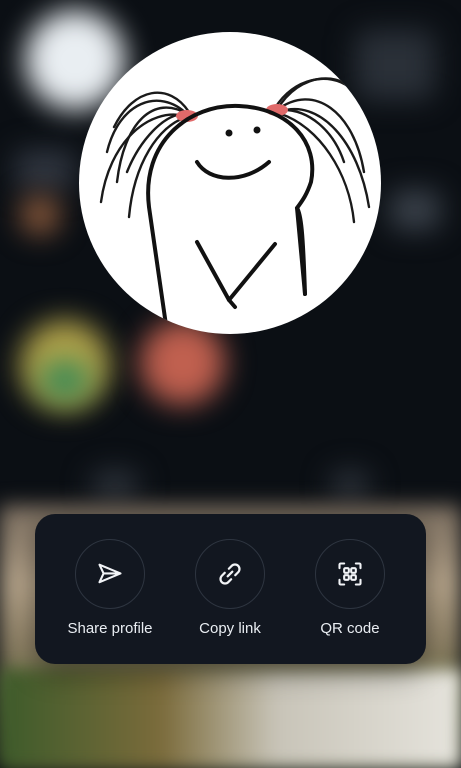 The height and width of the screenshot is (768, 461). I want to click on share-profile-circle, so click(110, 574).